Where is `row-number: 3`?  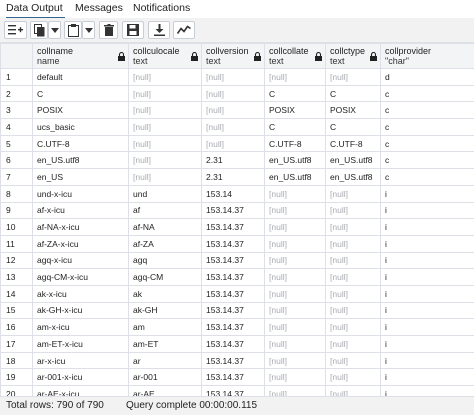 row-number: 3 is located at coordinates (17, 110).